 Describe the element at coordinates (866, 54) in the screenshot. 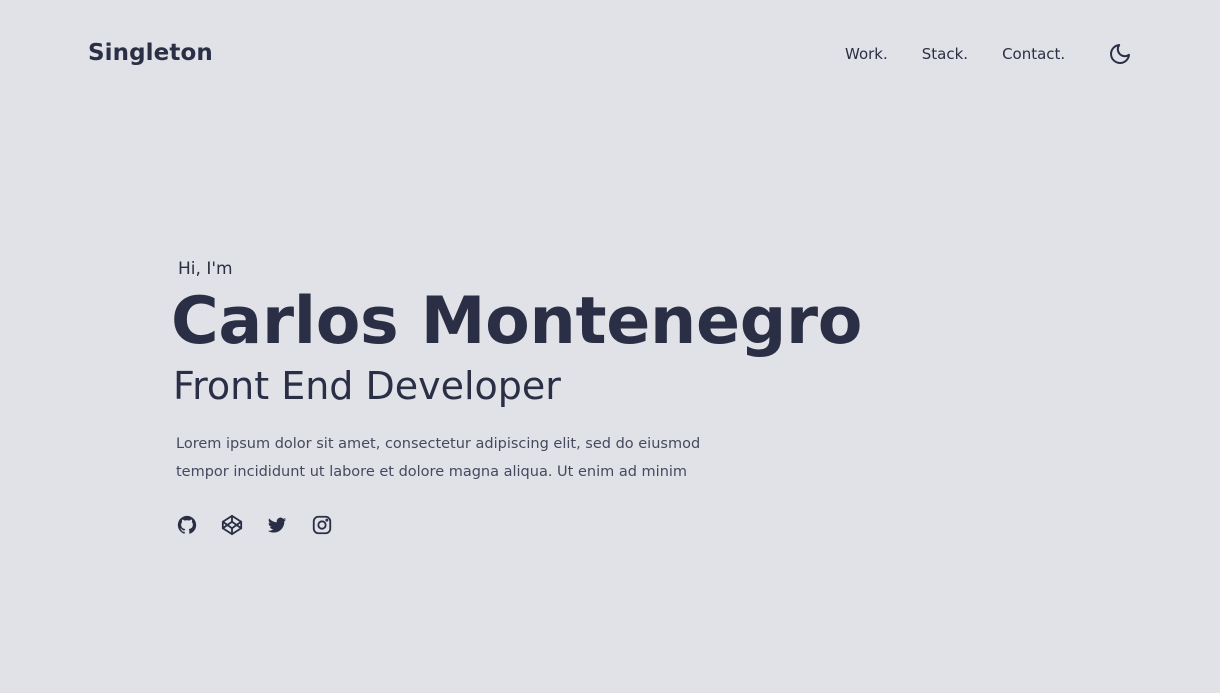

I see `nav-link-work: Work.` at that location.